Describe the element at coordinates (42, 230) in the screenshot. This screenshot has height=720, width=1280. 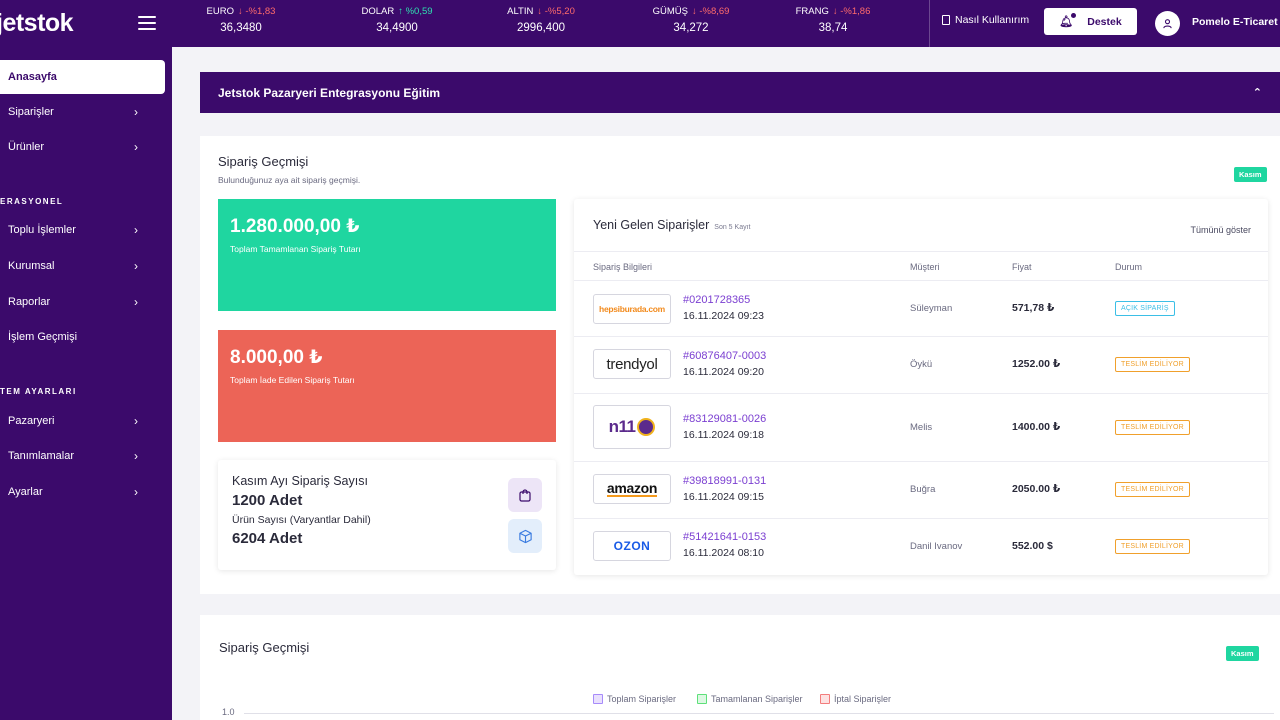
I see `sidebar-item-label: Toplu İşlemler` at that location.